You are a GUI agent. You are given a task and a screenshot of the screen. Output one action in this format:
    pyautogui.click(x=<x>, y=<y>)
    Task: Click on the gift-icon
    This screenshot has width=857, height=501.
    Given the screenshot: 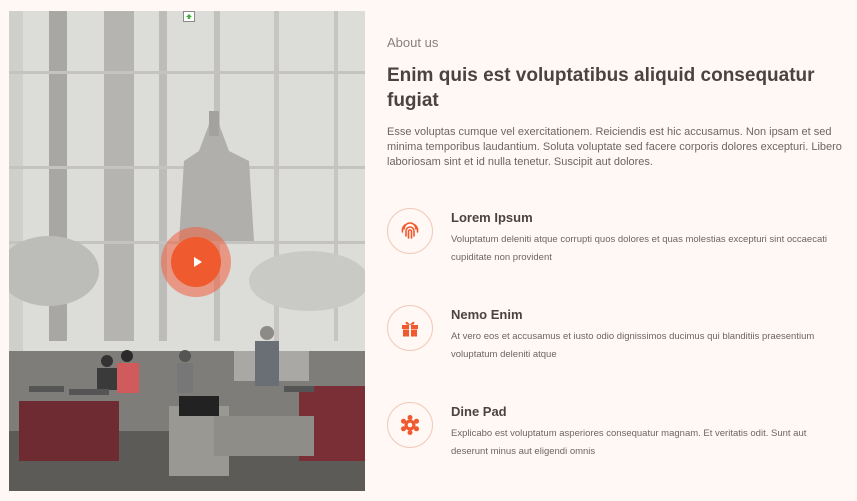 What is the action you would take?
    pyautogui.click(x=410, y=329)
    